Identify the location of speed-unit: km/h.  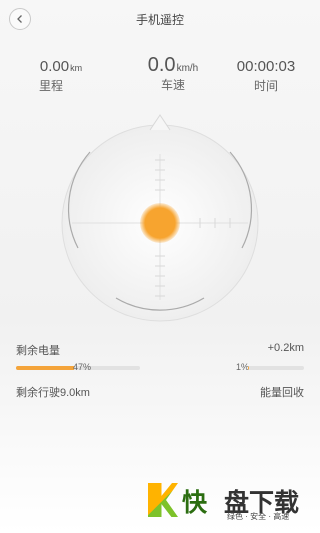
(187, 68).